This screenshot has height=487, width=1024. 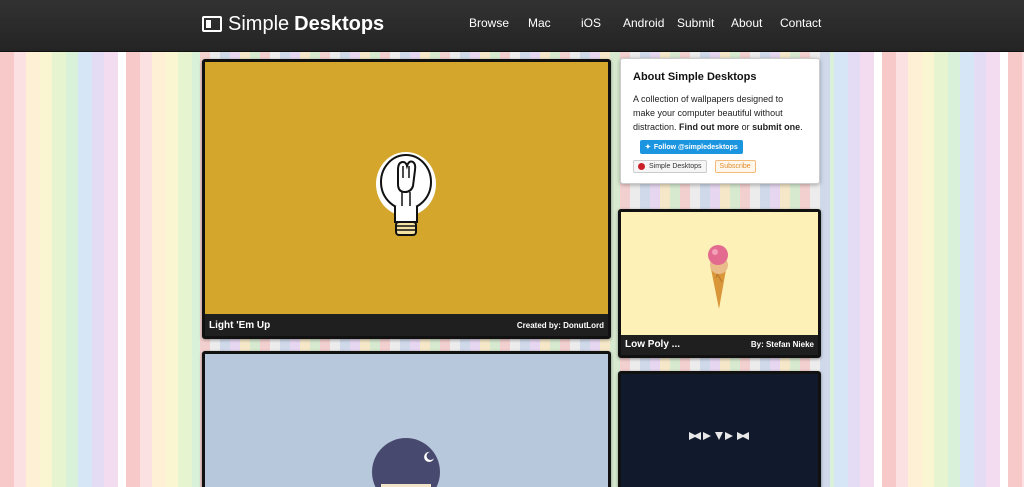 What do you see at coordinates (643, 23) in the screenshot?
I see `nav-android: Android` at bounding box center [643, 23].